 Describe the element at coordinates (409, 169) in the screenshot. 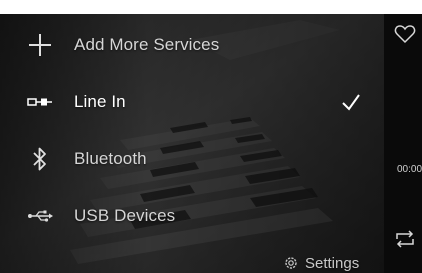

I see `elapsed-time: 00:00` at that location.